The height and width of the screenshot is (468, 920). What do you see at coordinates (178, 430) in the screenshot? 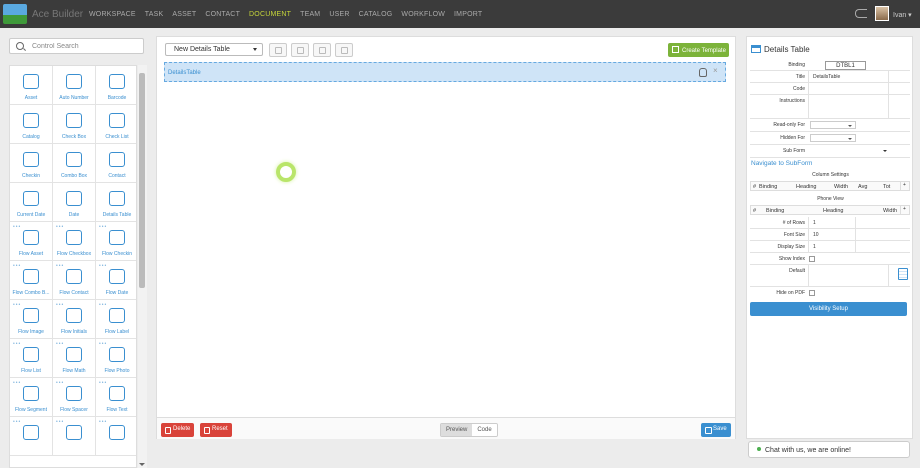
I see `delete-button: Delete` at bounding box center [178, 430].